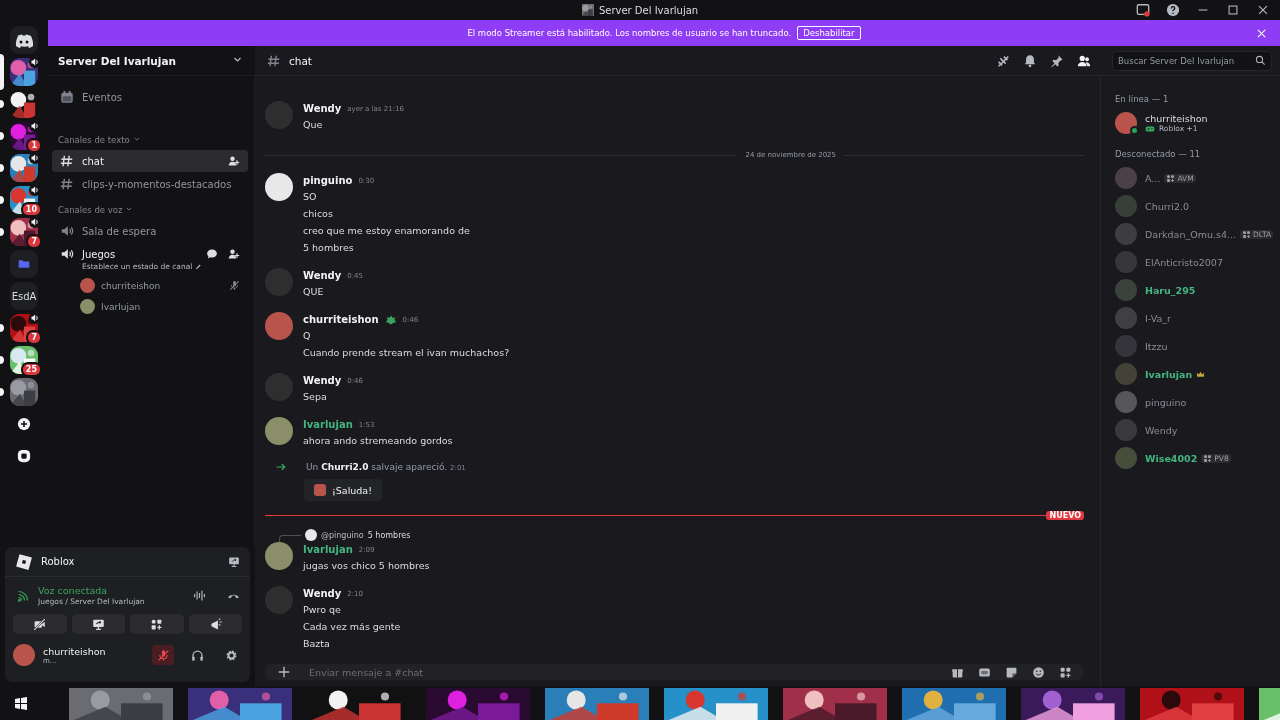  Describe the element at coordinates (234, 561) in the screenshot. I see `screen-share-icon` at that location.